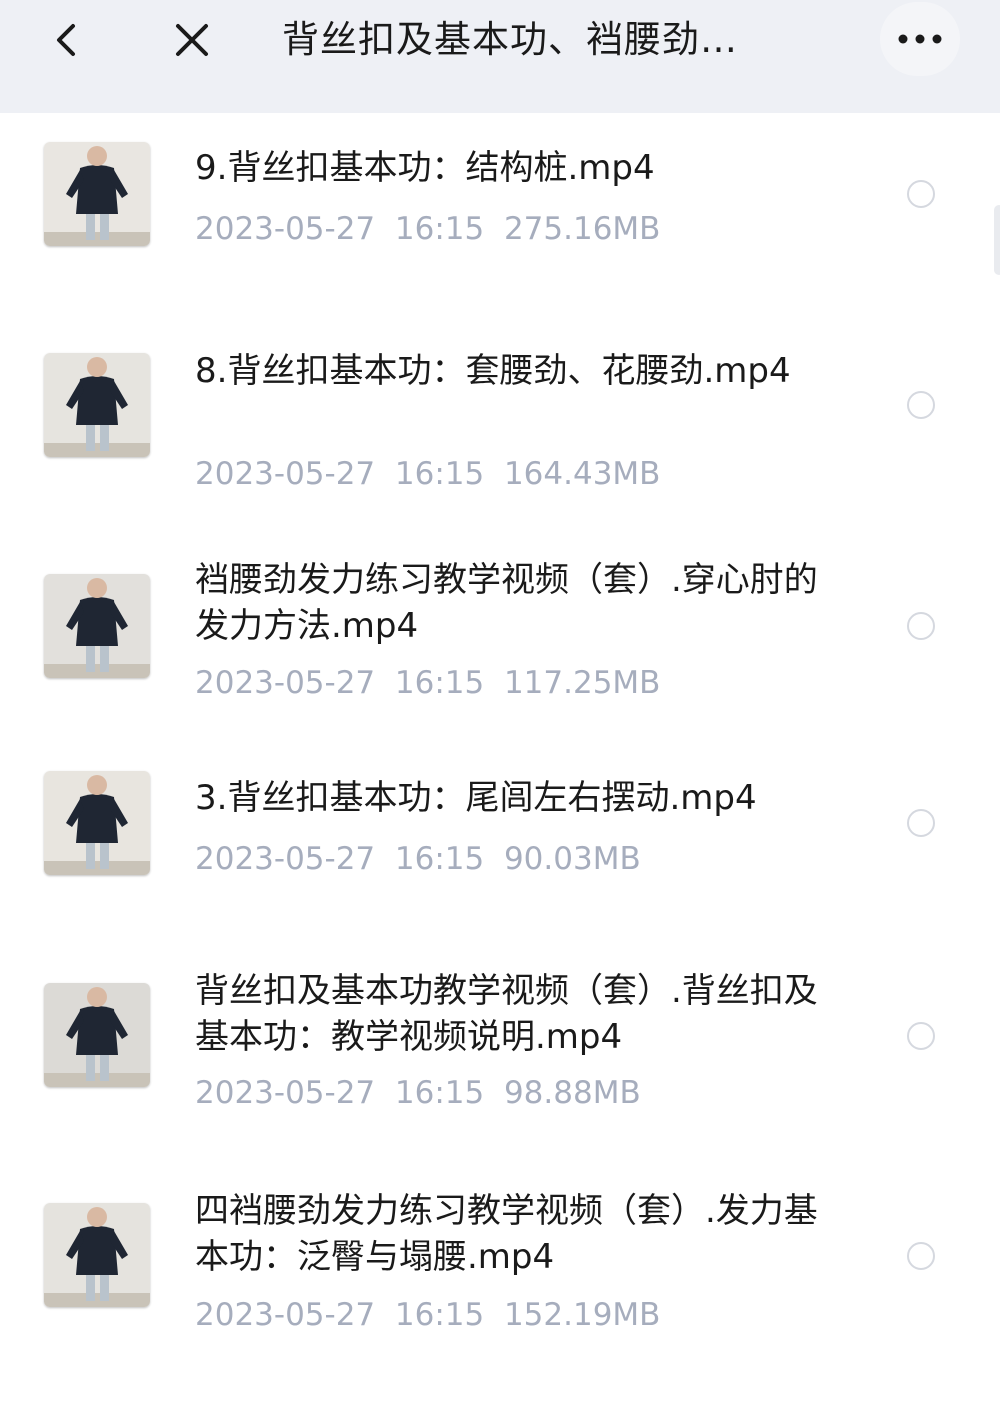 This screenshot has height=1403, width=1000. I want to click on file-size: 98.88MB, so click(572, 1093).